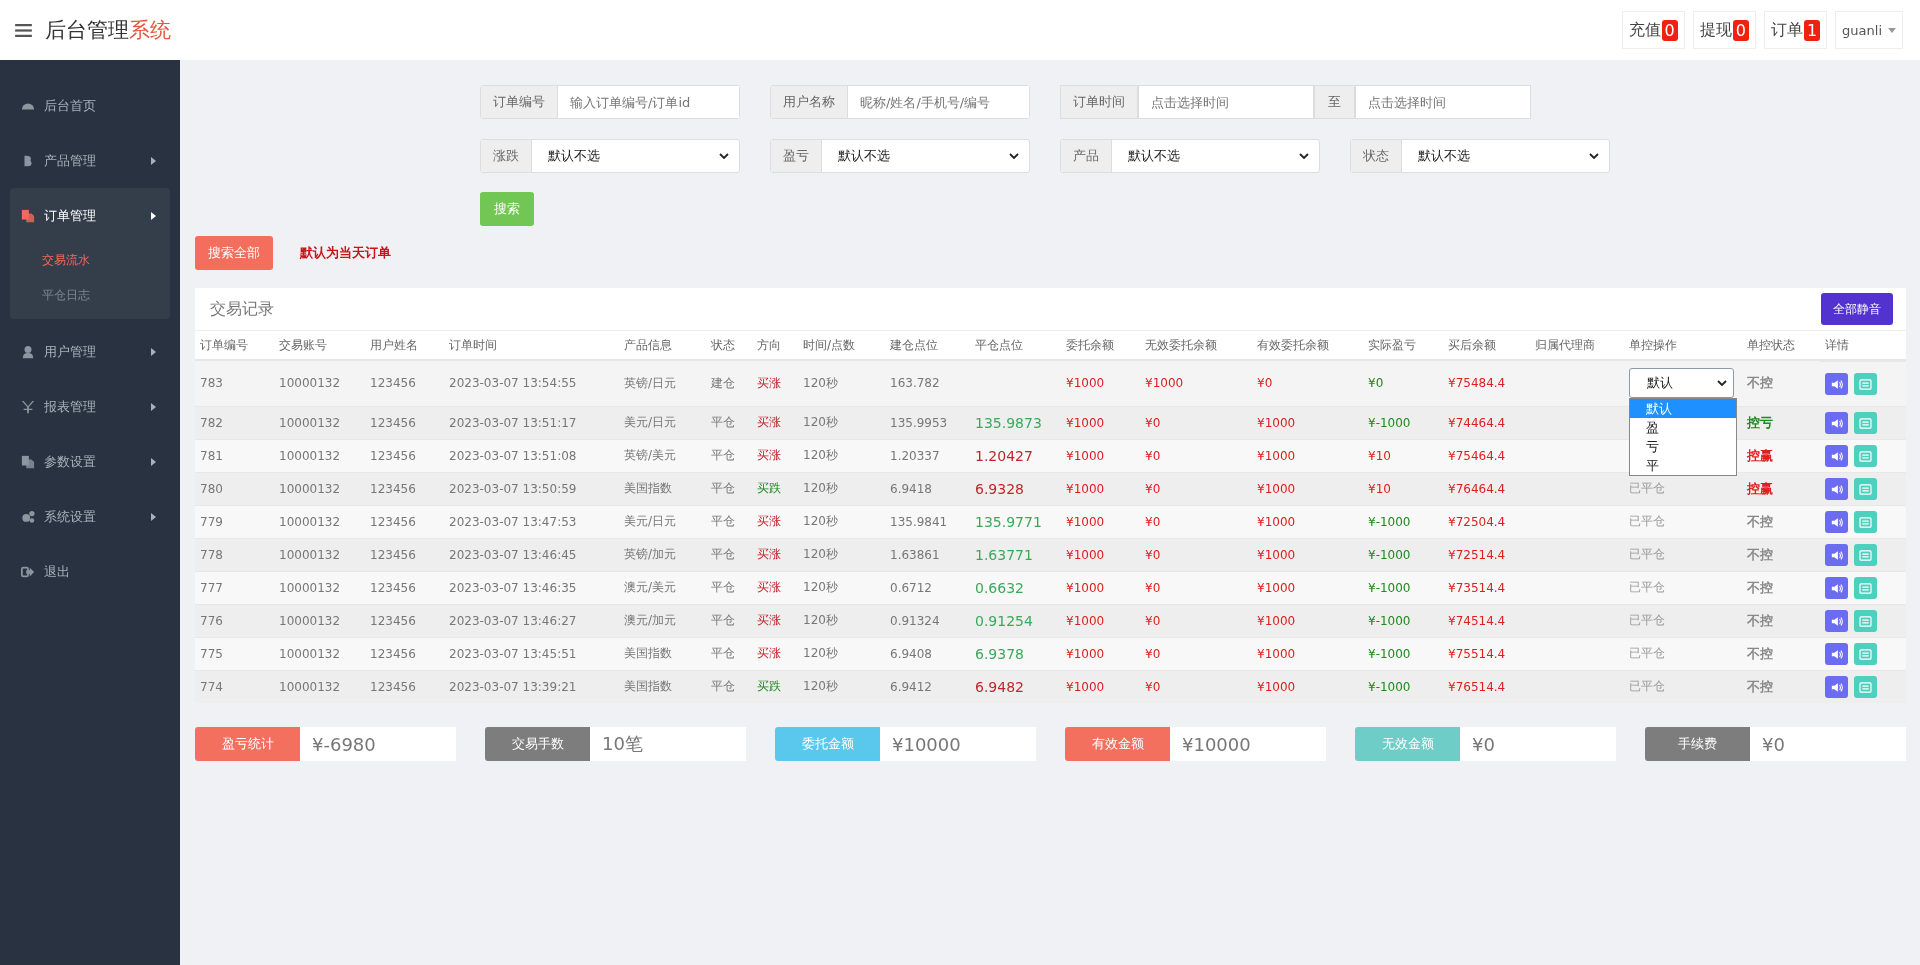 Image resolution: width=1920 pixels, height=965 pixels. What do you see at coordinates (1015, 587) in the screenshot?
I see `table-cell: 0.6632` at bounding box center [1015, 587].